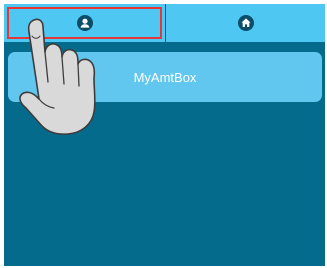 This screenshot has height=268, width=327. I want to click on home-icon, so click(245, 23).